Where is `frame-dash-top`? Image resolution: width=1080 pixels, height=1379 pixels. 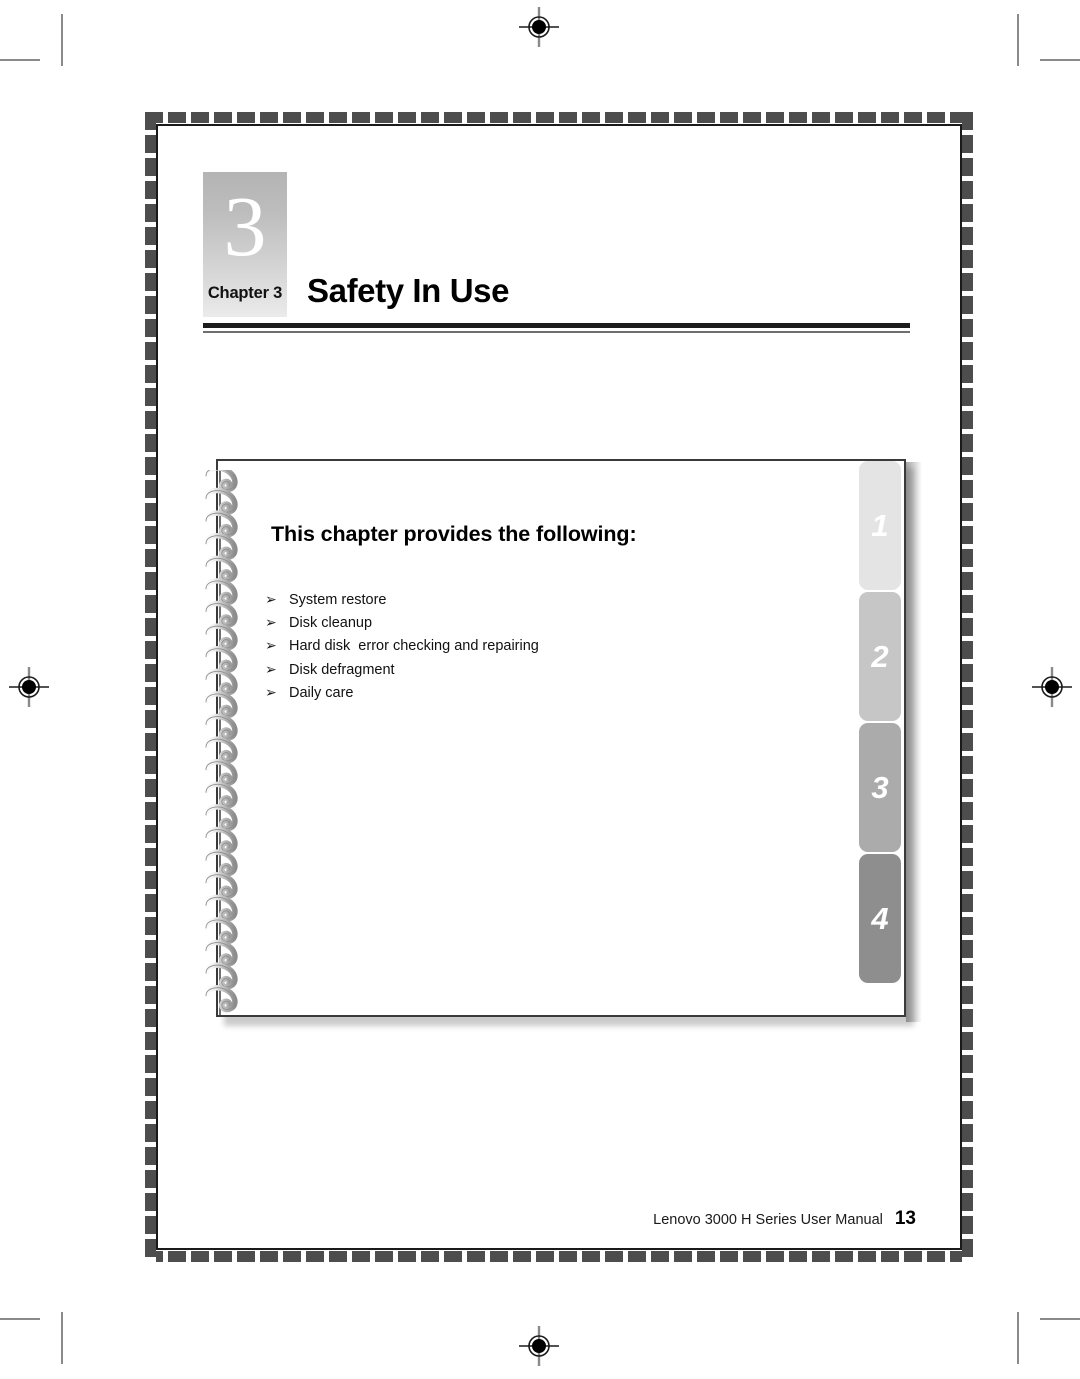 frame-dash-top is located at coordinates (559, 117).